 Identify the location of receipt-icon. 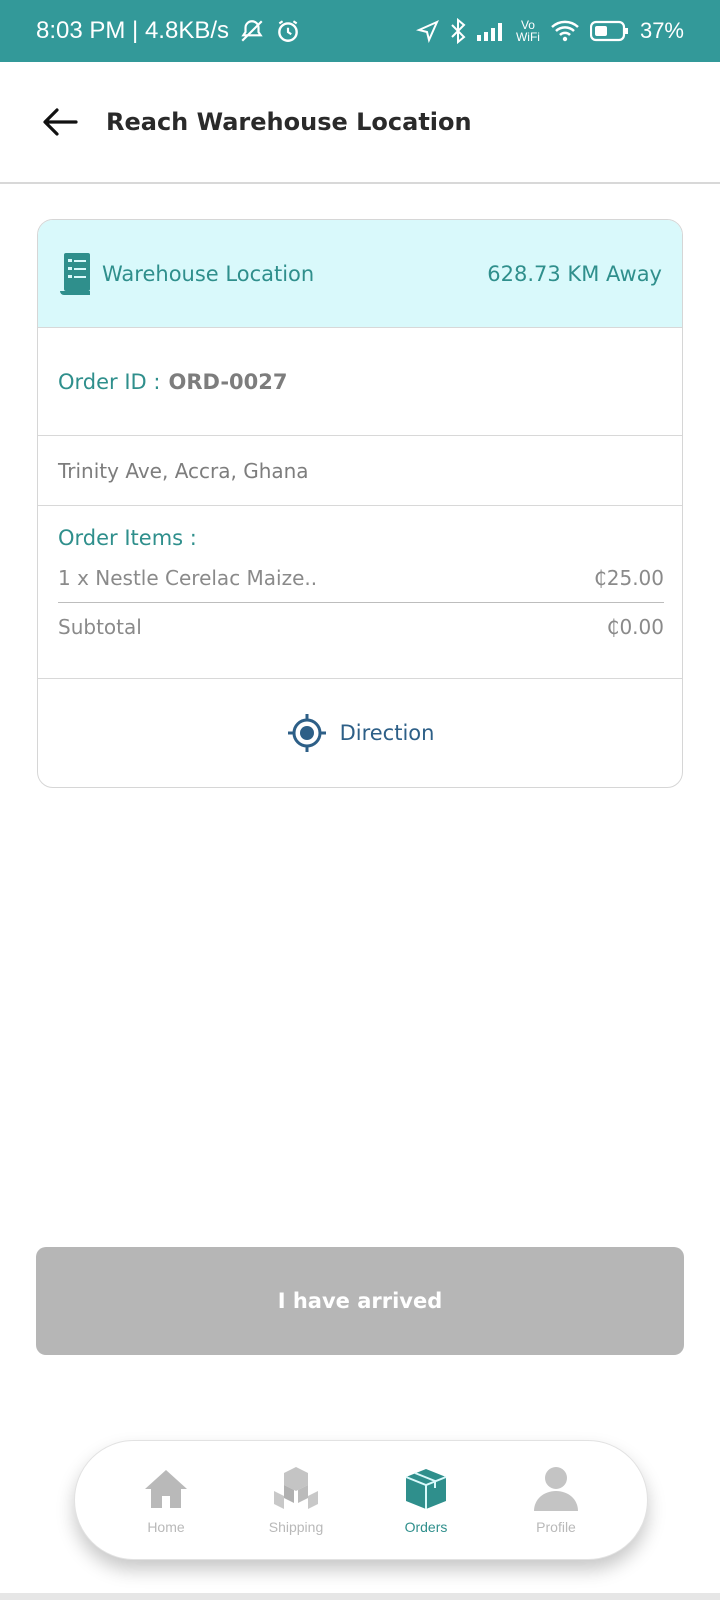
(78, 274).